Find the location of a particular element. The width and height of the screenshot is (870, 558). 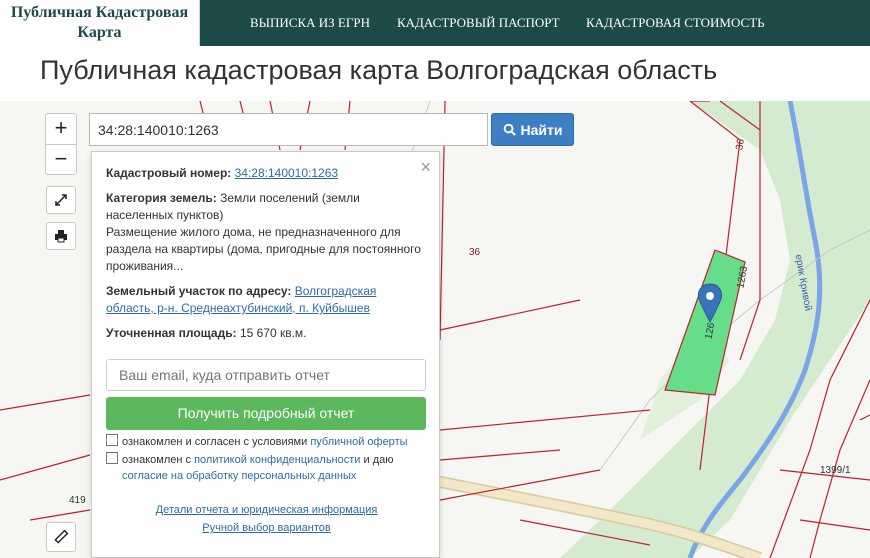

map-label-419: 419 is located at coordinates (77, 500).